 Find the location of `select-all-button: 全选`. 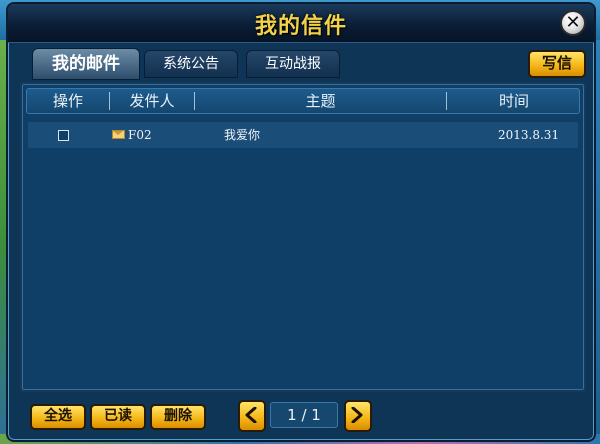

select-all-button: 全选 is located at coordinates (58, 417).